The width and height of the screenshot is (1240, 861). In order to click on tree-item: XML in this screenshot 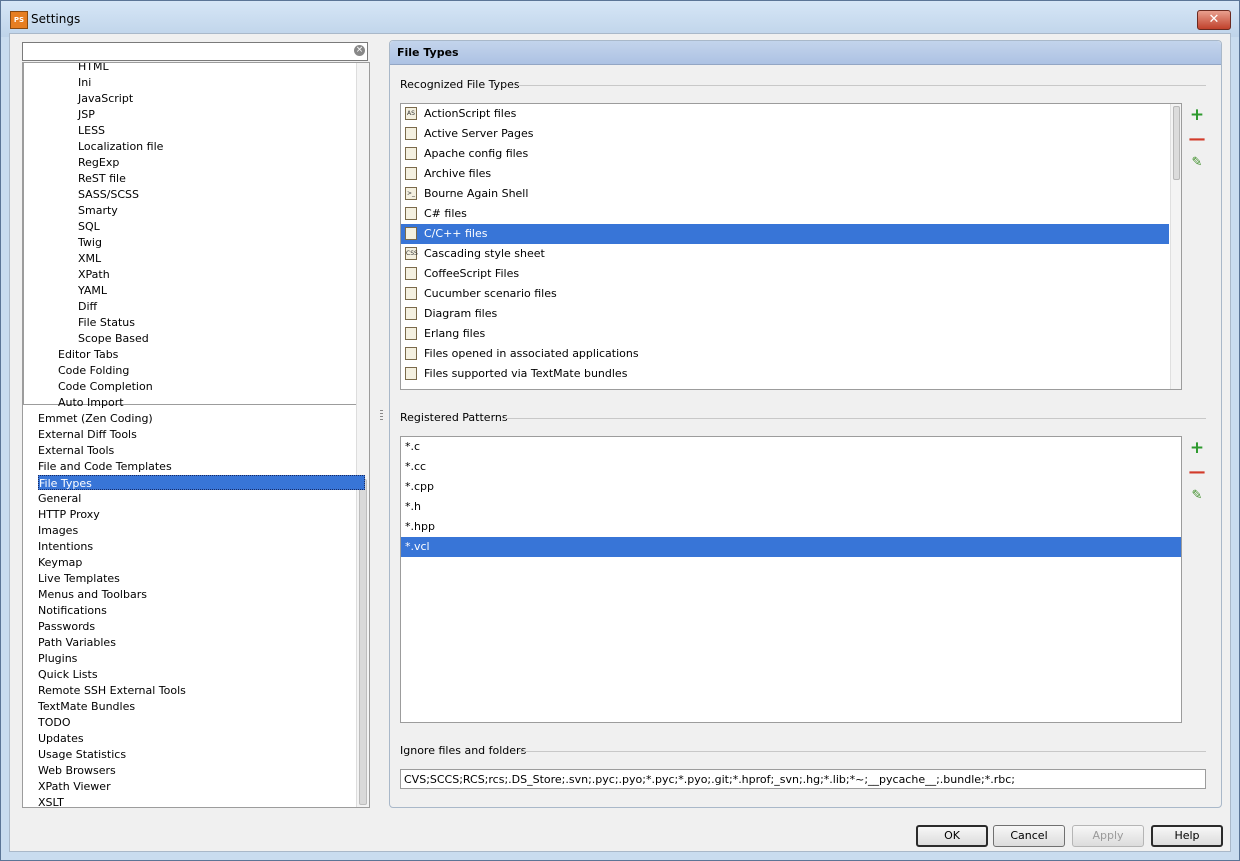, I will do `click(89, 258)`.